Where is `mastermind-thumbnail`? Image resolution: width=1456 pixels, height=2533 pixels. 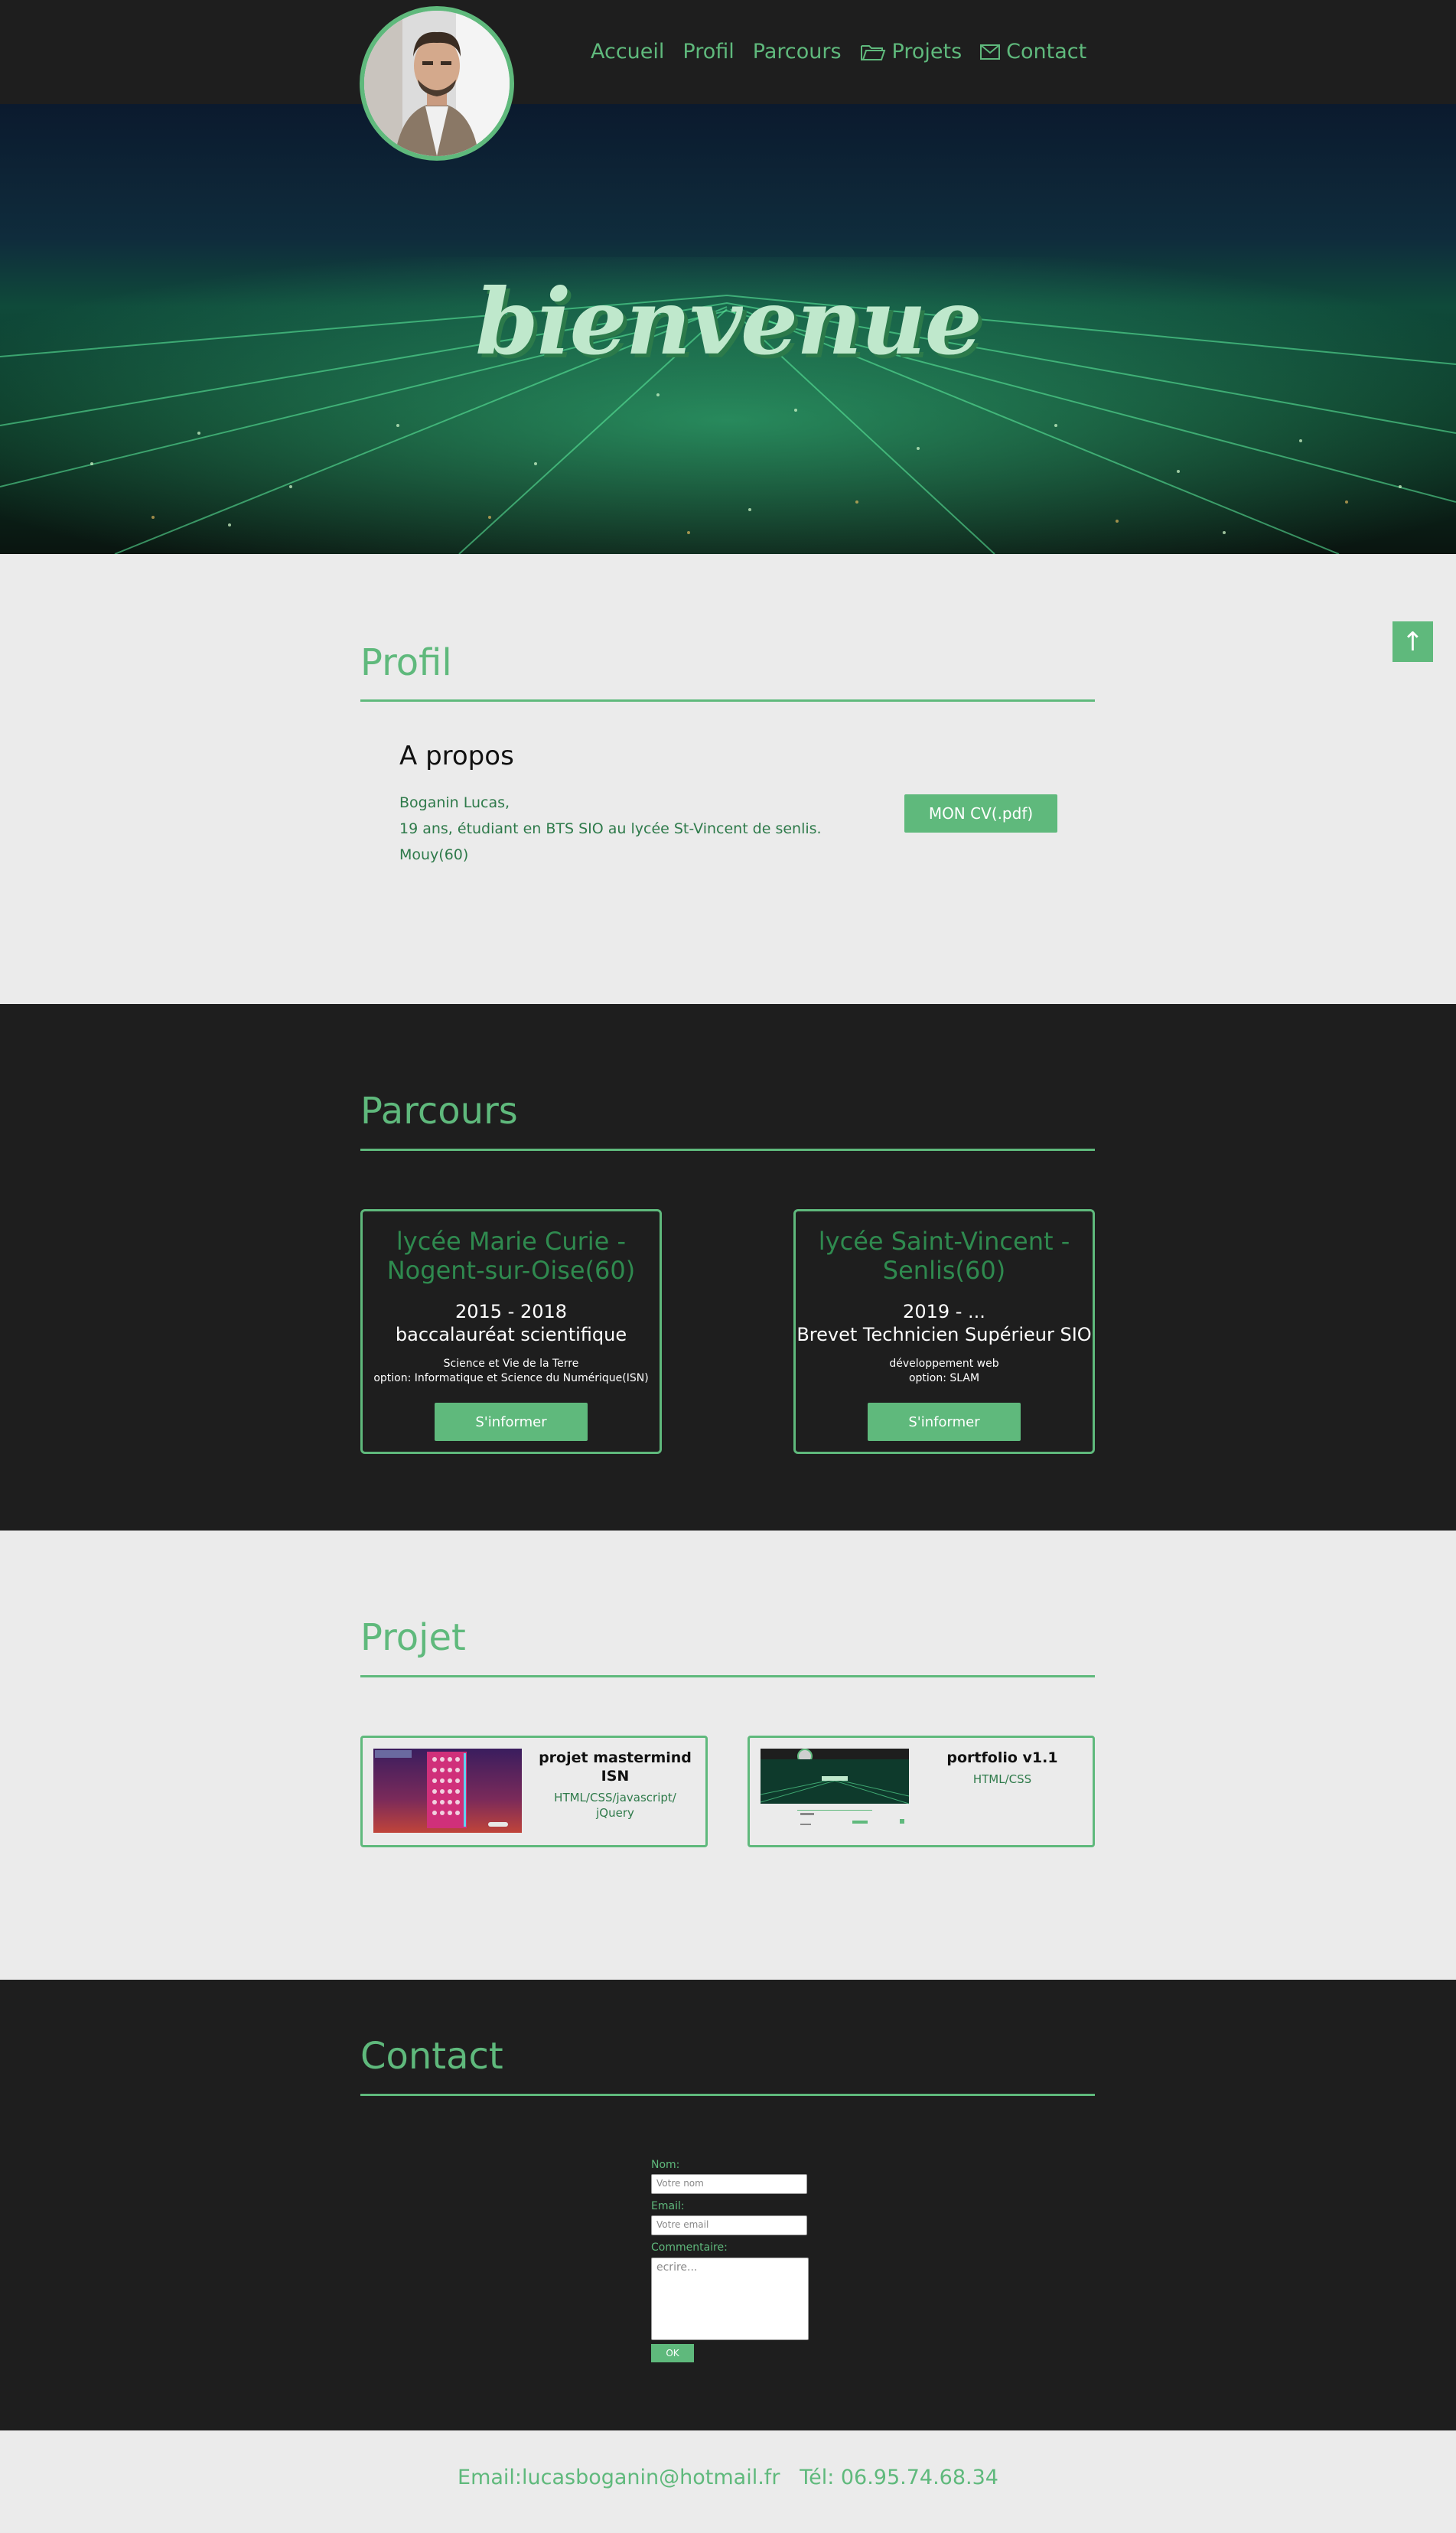 mastermind-thumbnail is located at coordinates (447, 1791).